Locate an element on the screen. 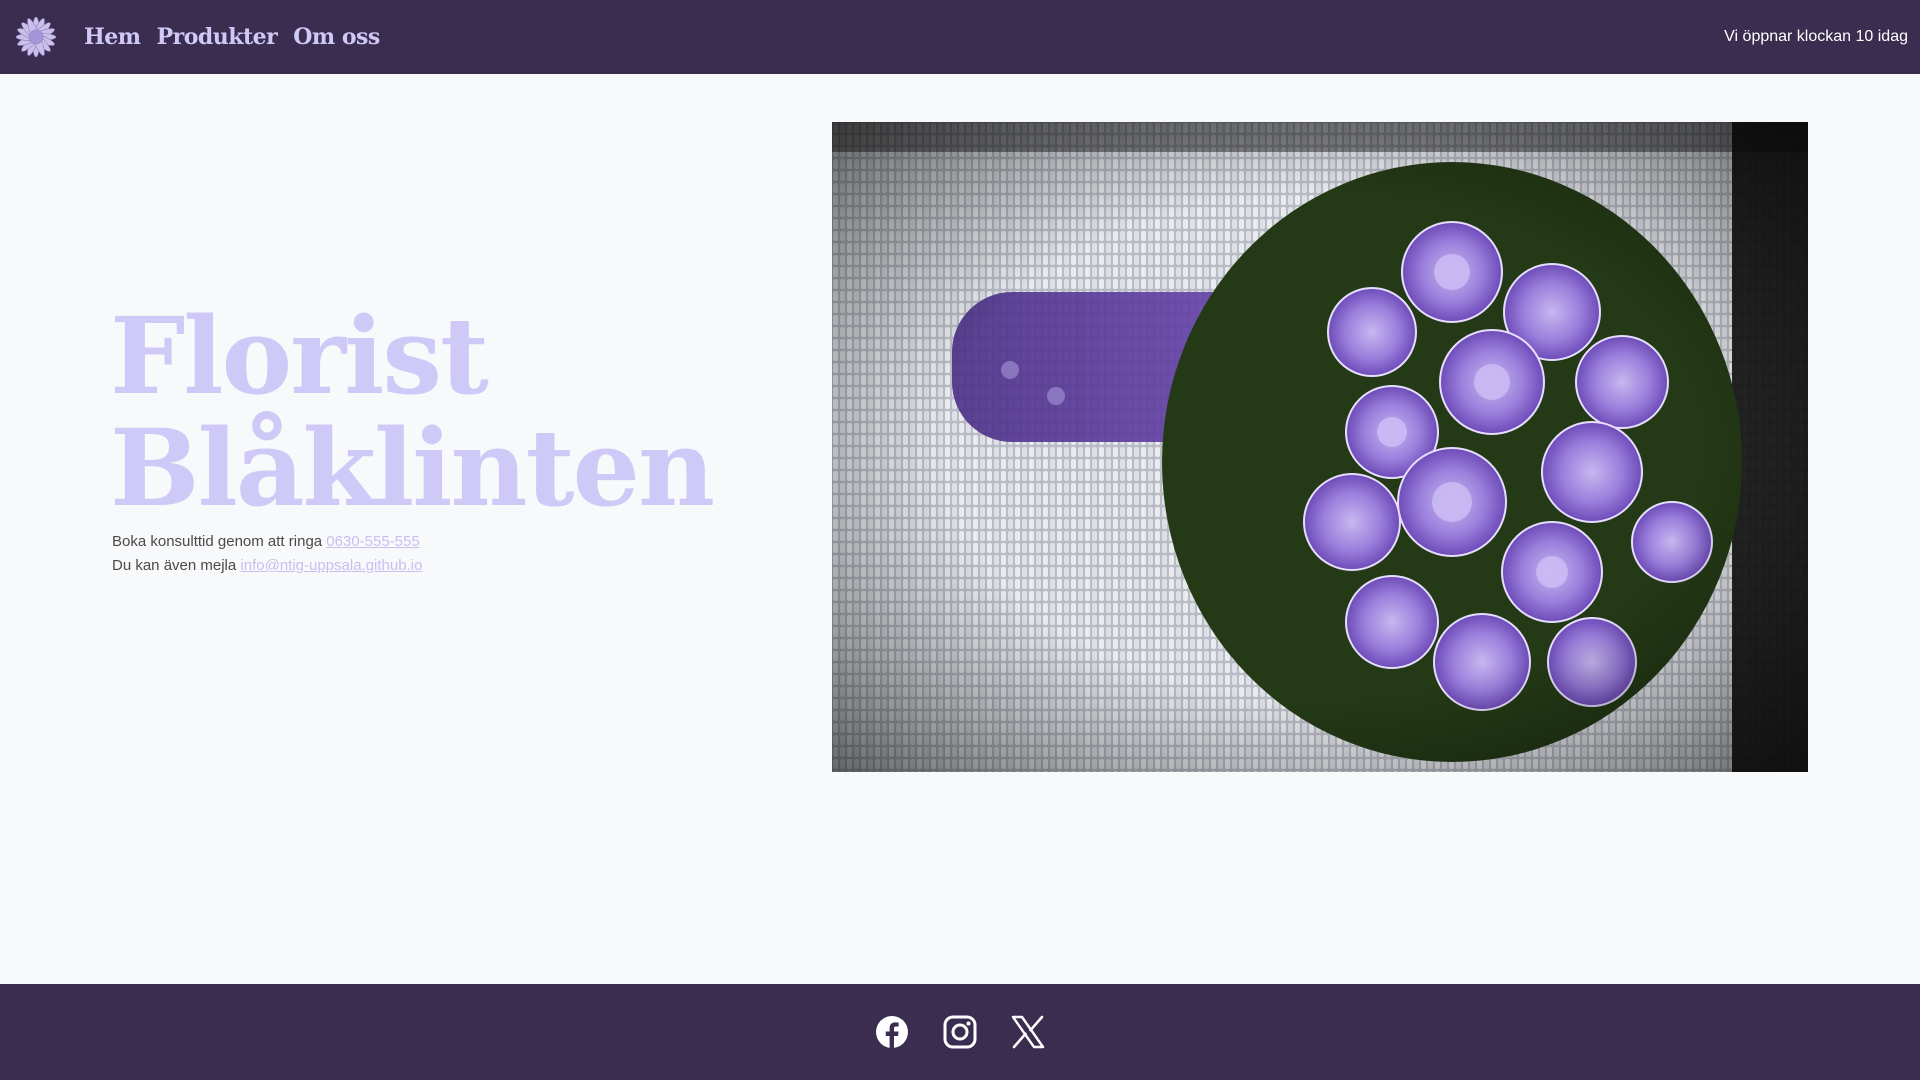 The image size is (1920, 1080). hero-title-line1: Florist is located at coordinates (299, 355).